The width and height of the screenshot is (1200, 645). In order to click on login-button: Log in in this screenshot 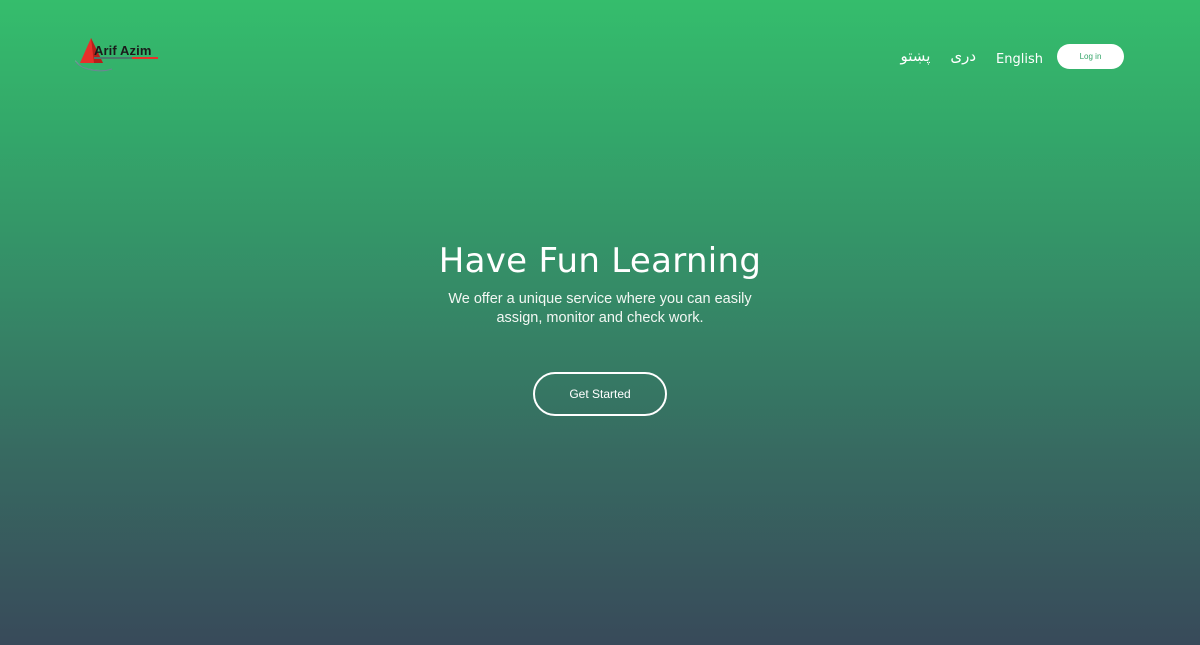, I will do `click(1090, 56)`.